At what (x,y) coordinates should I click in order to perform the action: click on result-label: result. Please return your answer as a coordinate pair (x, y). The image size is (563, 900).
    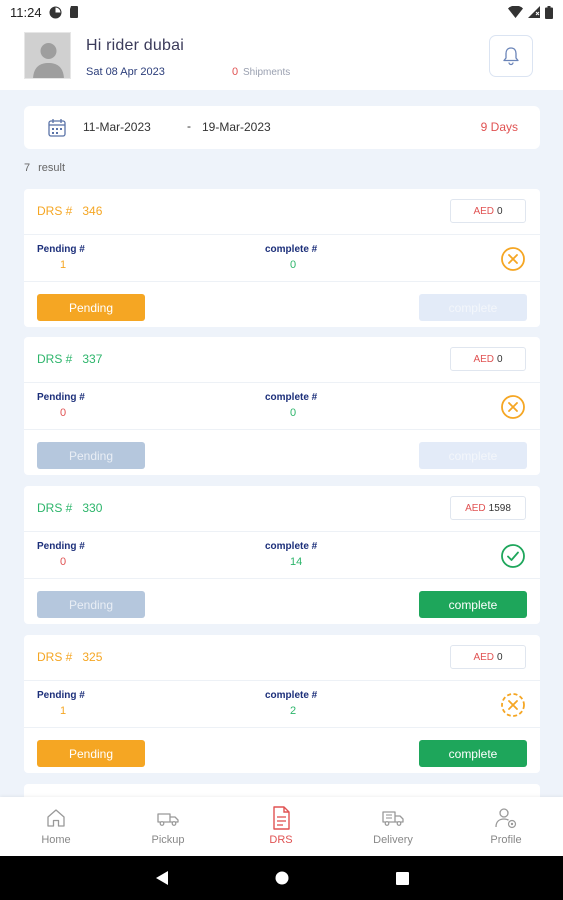
    Looking at the image, I should click on (52, 168).